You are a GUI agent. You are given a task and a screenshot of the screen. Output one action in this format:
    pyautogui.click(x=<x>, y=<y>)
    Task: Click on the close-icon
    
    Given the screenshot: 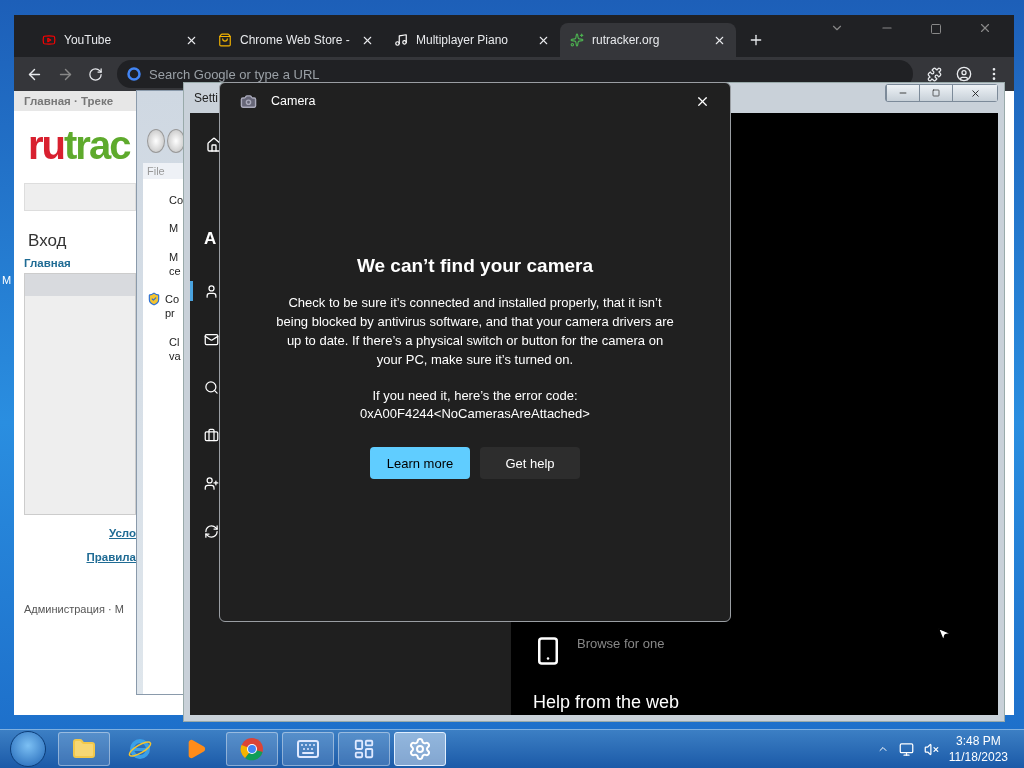 What is the action you would take?
    pyautogui.click(x=975, y=93)
    